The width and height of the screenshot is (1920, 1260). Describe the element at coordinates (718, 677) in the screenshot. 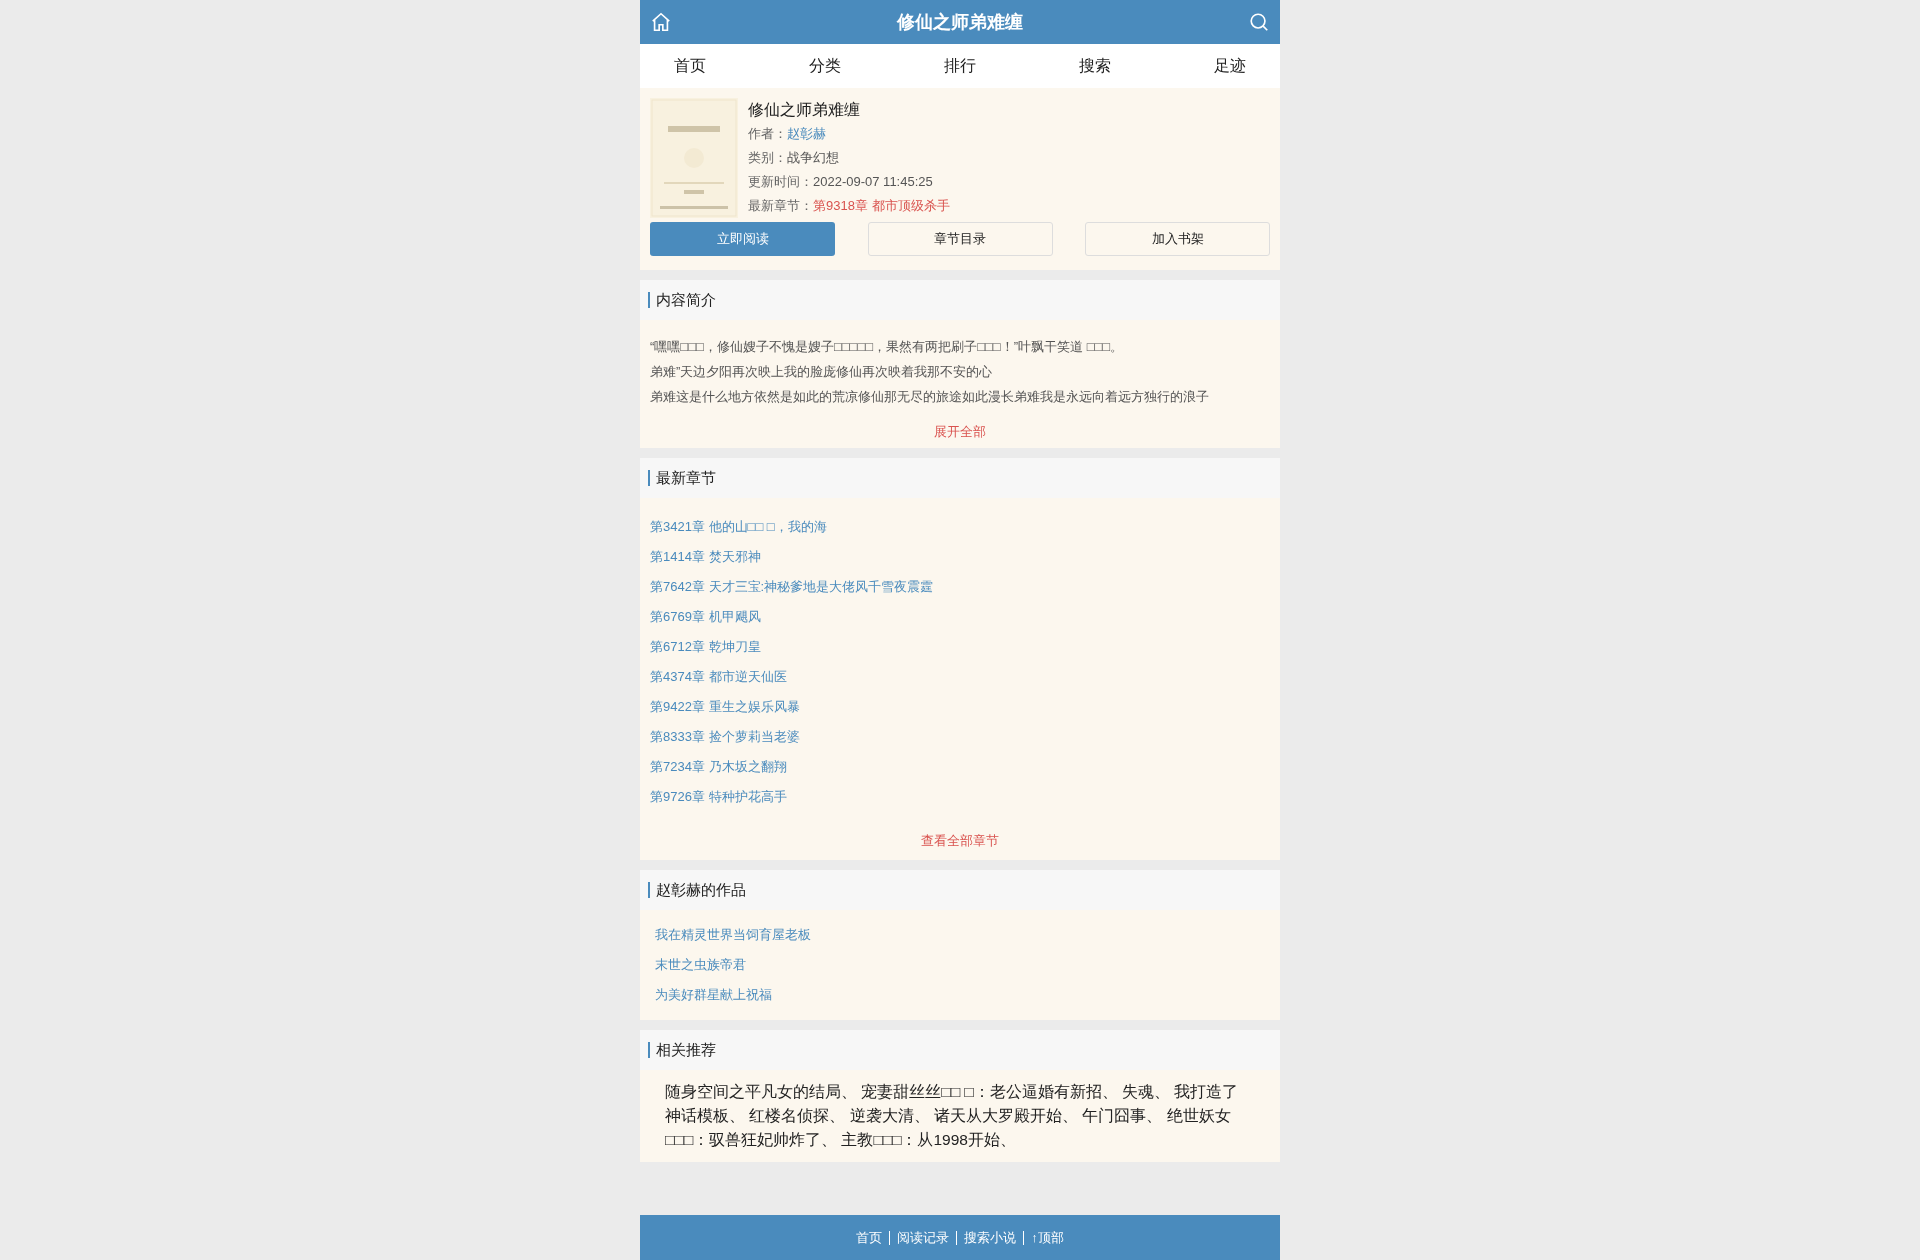

I see `chapter-link: 第4374章 都市逆天仙医` at that location.